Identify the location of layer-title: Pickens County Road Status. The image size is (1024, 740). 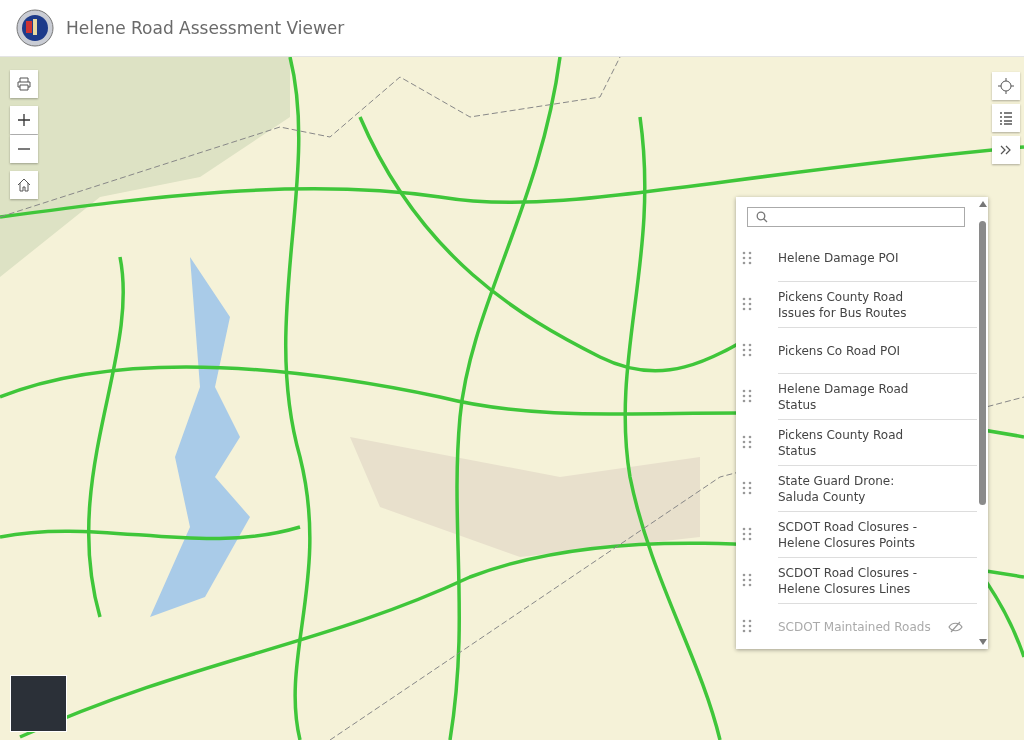
(848, 442).